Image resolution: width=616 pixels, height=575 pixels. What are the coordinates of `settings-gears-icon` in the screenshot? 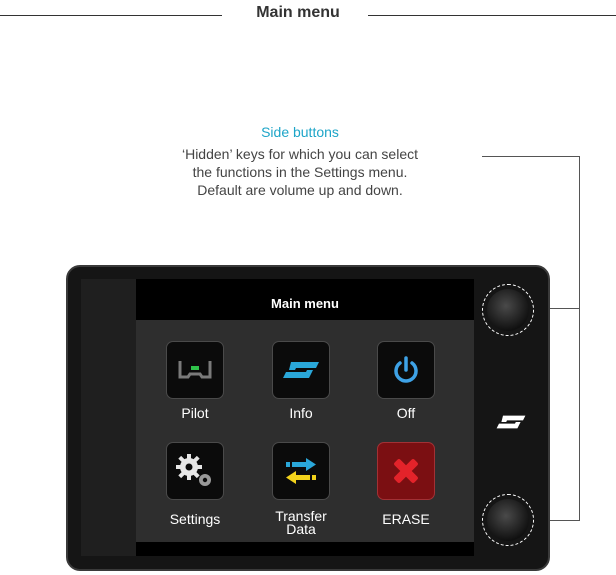 It's located at (193, 470).